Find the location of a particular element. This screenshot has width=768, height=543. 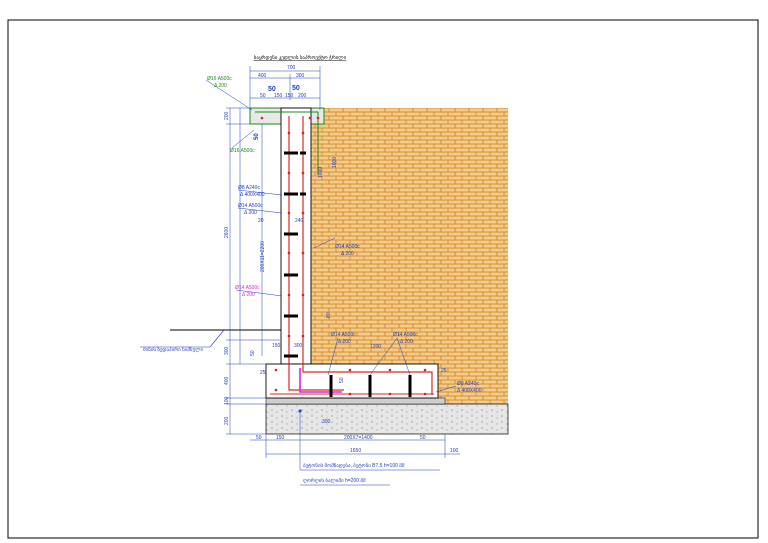

rebar-label-3a: Ø8 A240c is located at coordinates (249, 188).